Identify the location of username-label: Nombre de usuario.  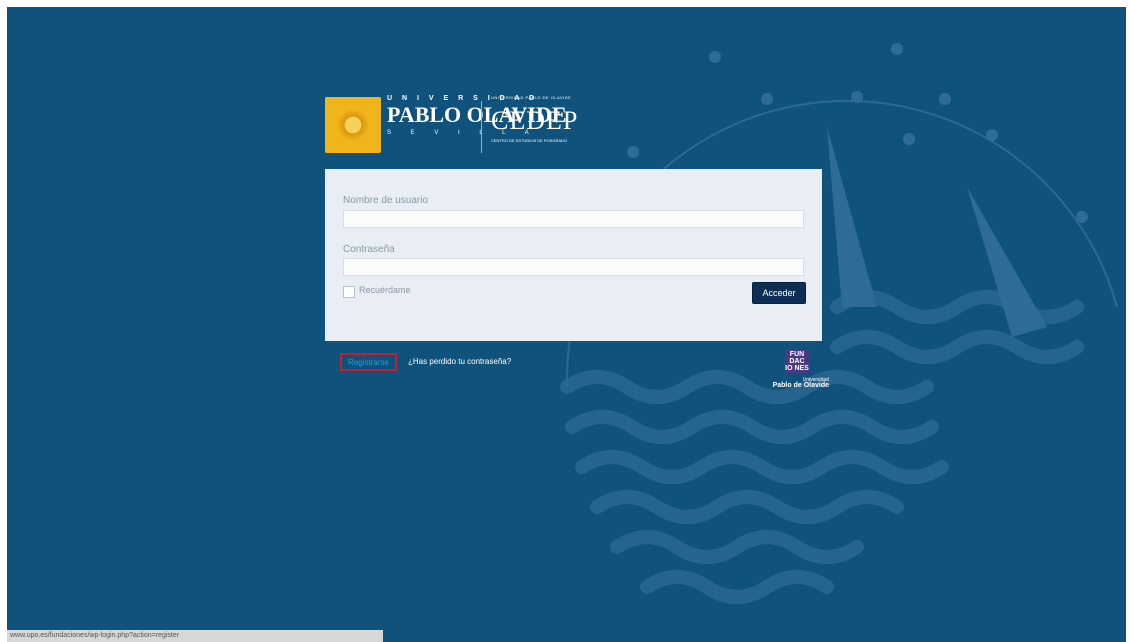
(386, 200).